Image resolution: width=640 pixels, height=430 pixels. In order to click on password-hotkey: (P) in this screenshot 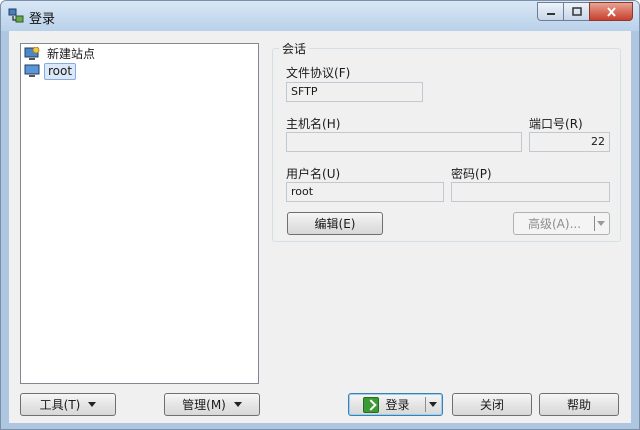, I will do `click(483, 174)`.